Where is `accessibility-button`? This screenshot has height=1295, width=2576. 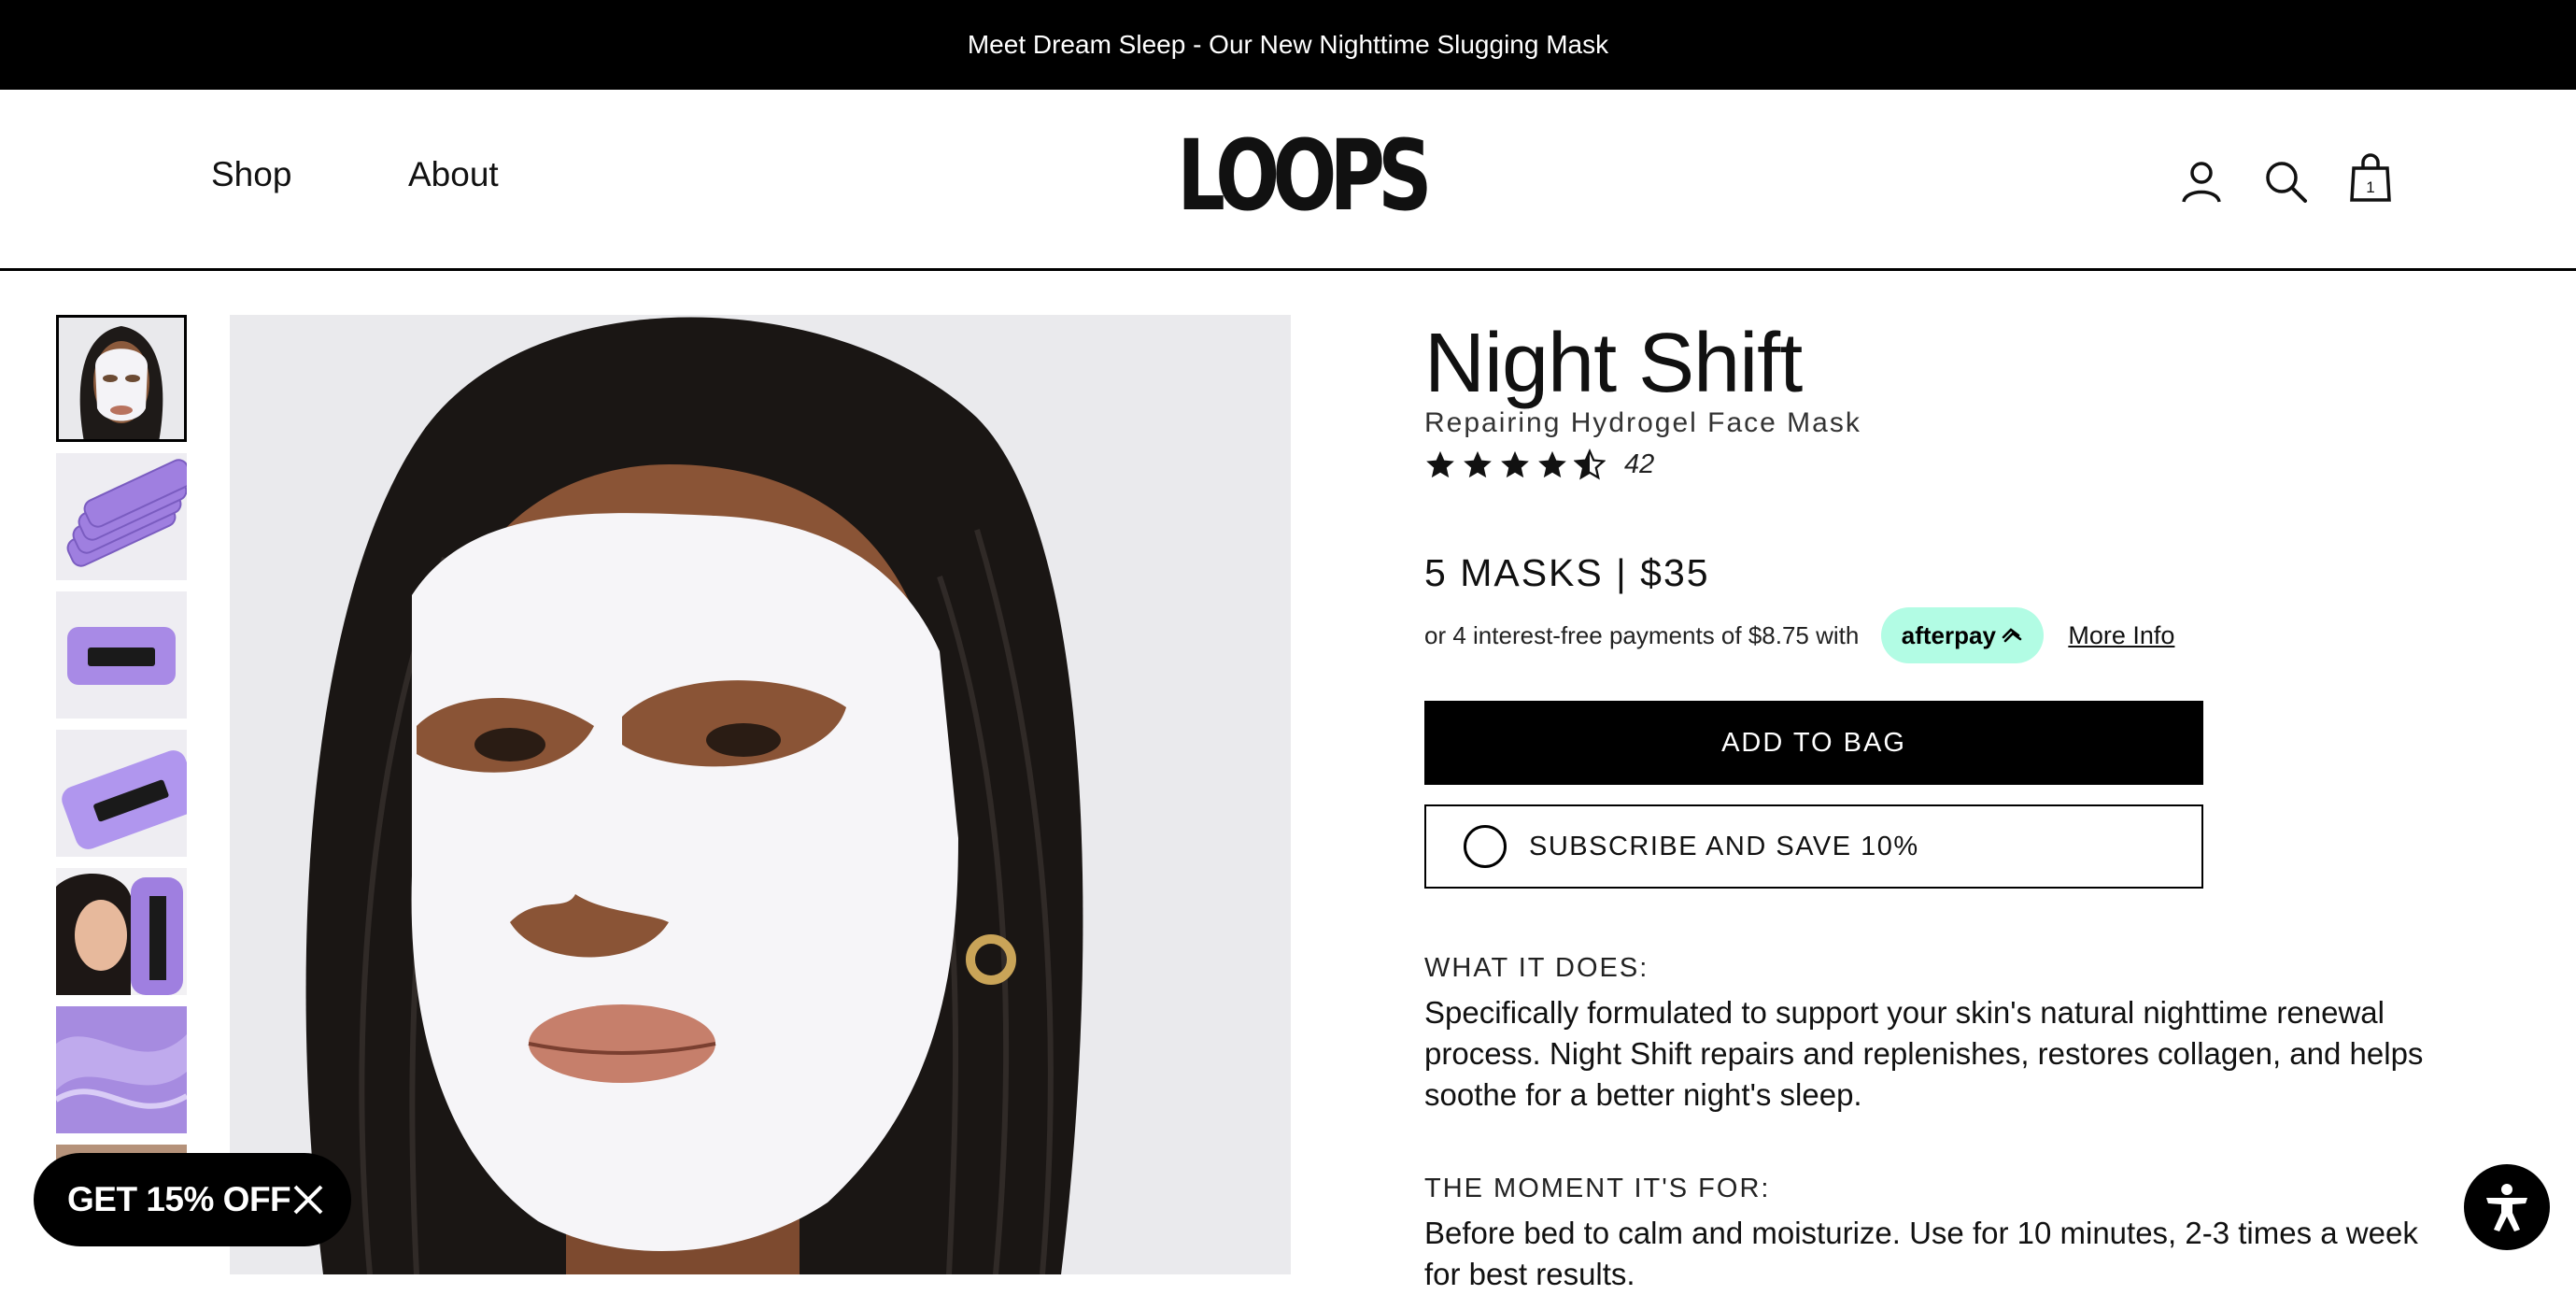 accessibility-button is located at coordinates (2507, 1207).